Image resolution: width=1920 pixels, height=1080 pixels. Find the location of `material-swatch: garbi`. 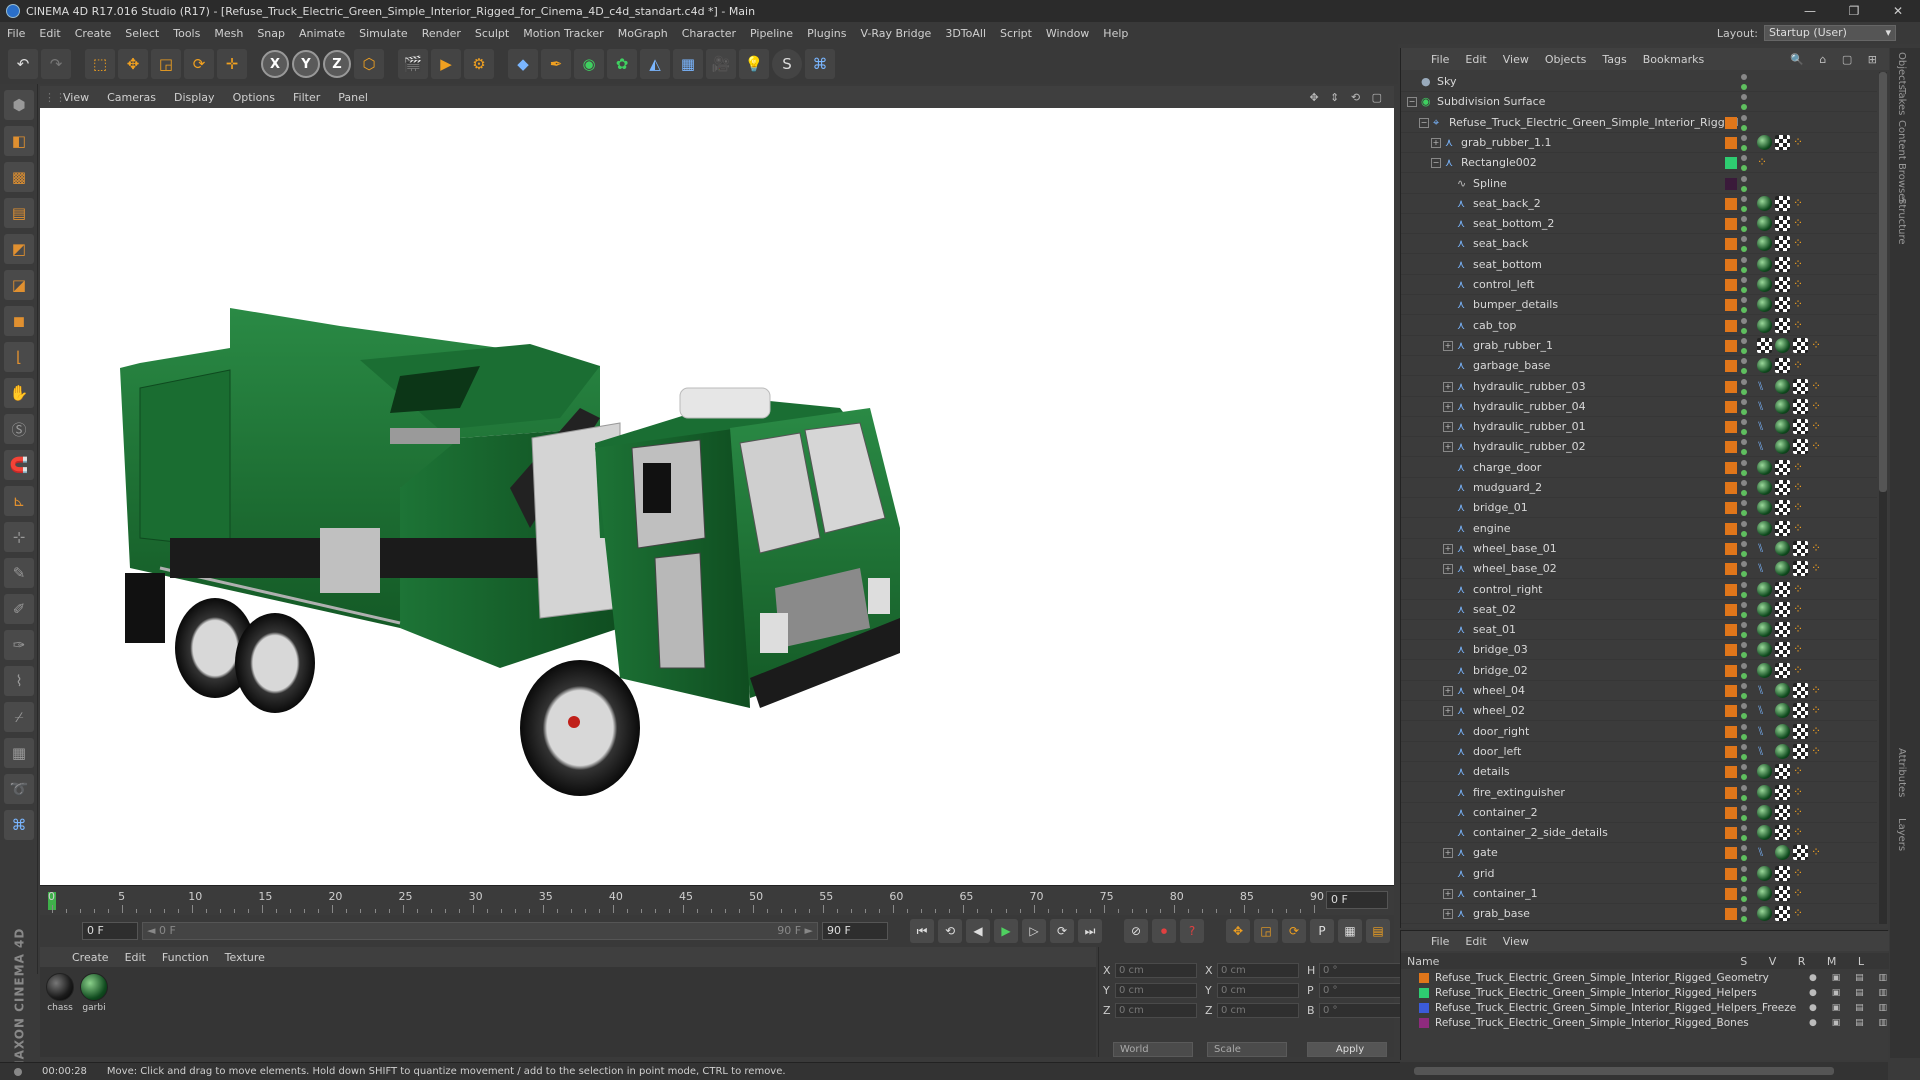

material-swatch: garbi is located at coordinates (94, 993).